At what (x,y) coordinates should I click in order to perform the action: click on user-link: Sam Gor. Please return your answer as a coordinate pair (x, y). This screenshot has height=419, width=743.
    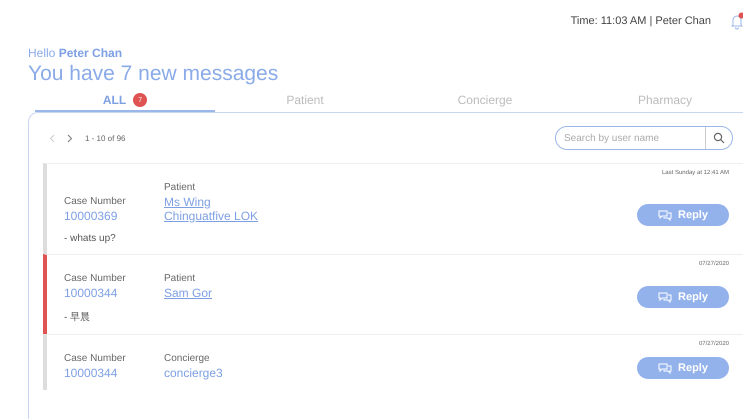
    Looking at the image, I should click on (188, 293).